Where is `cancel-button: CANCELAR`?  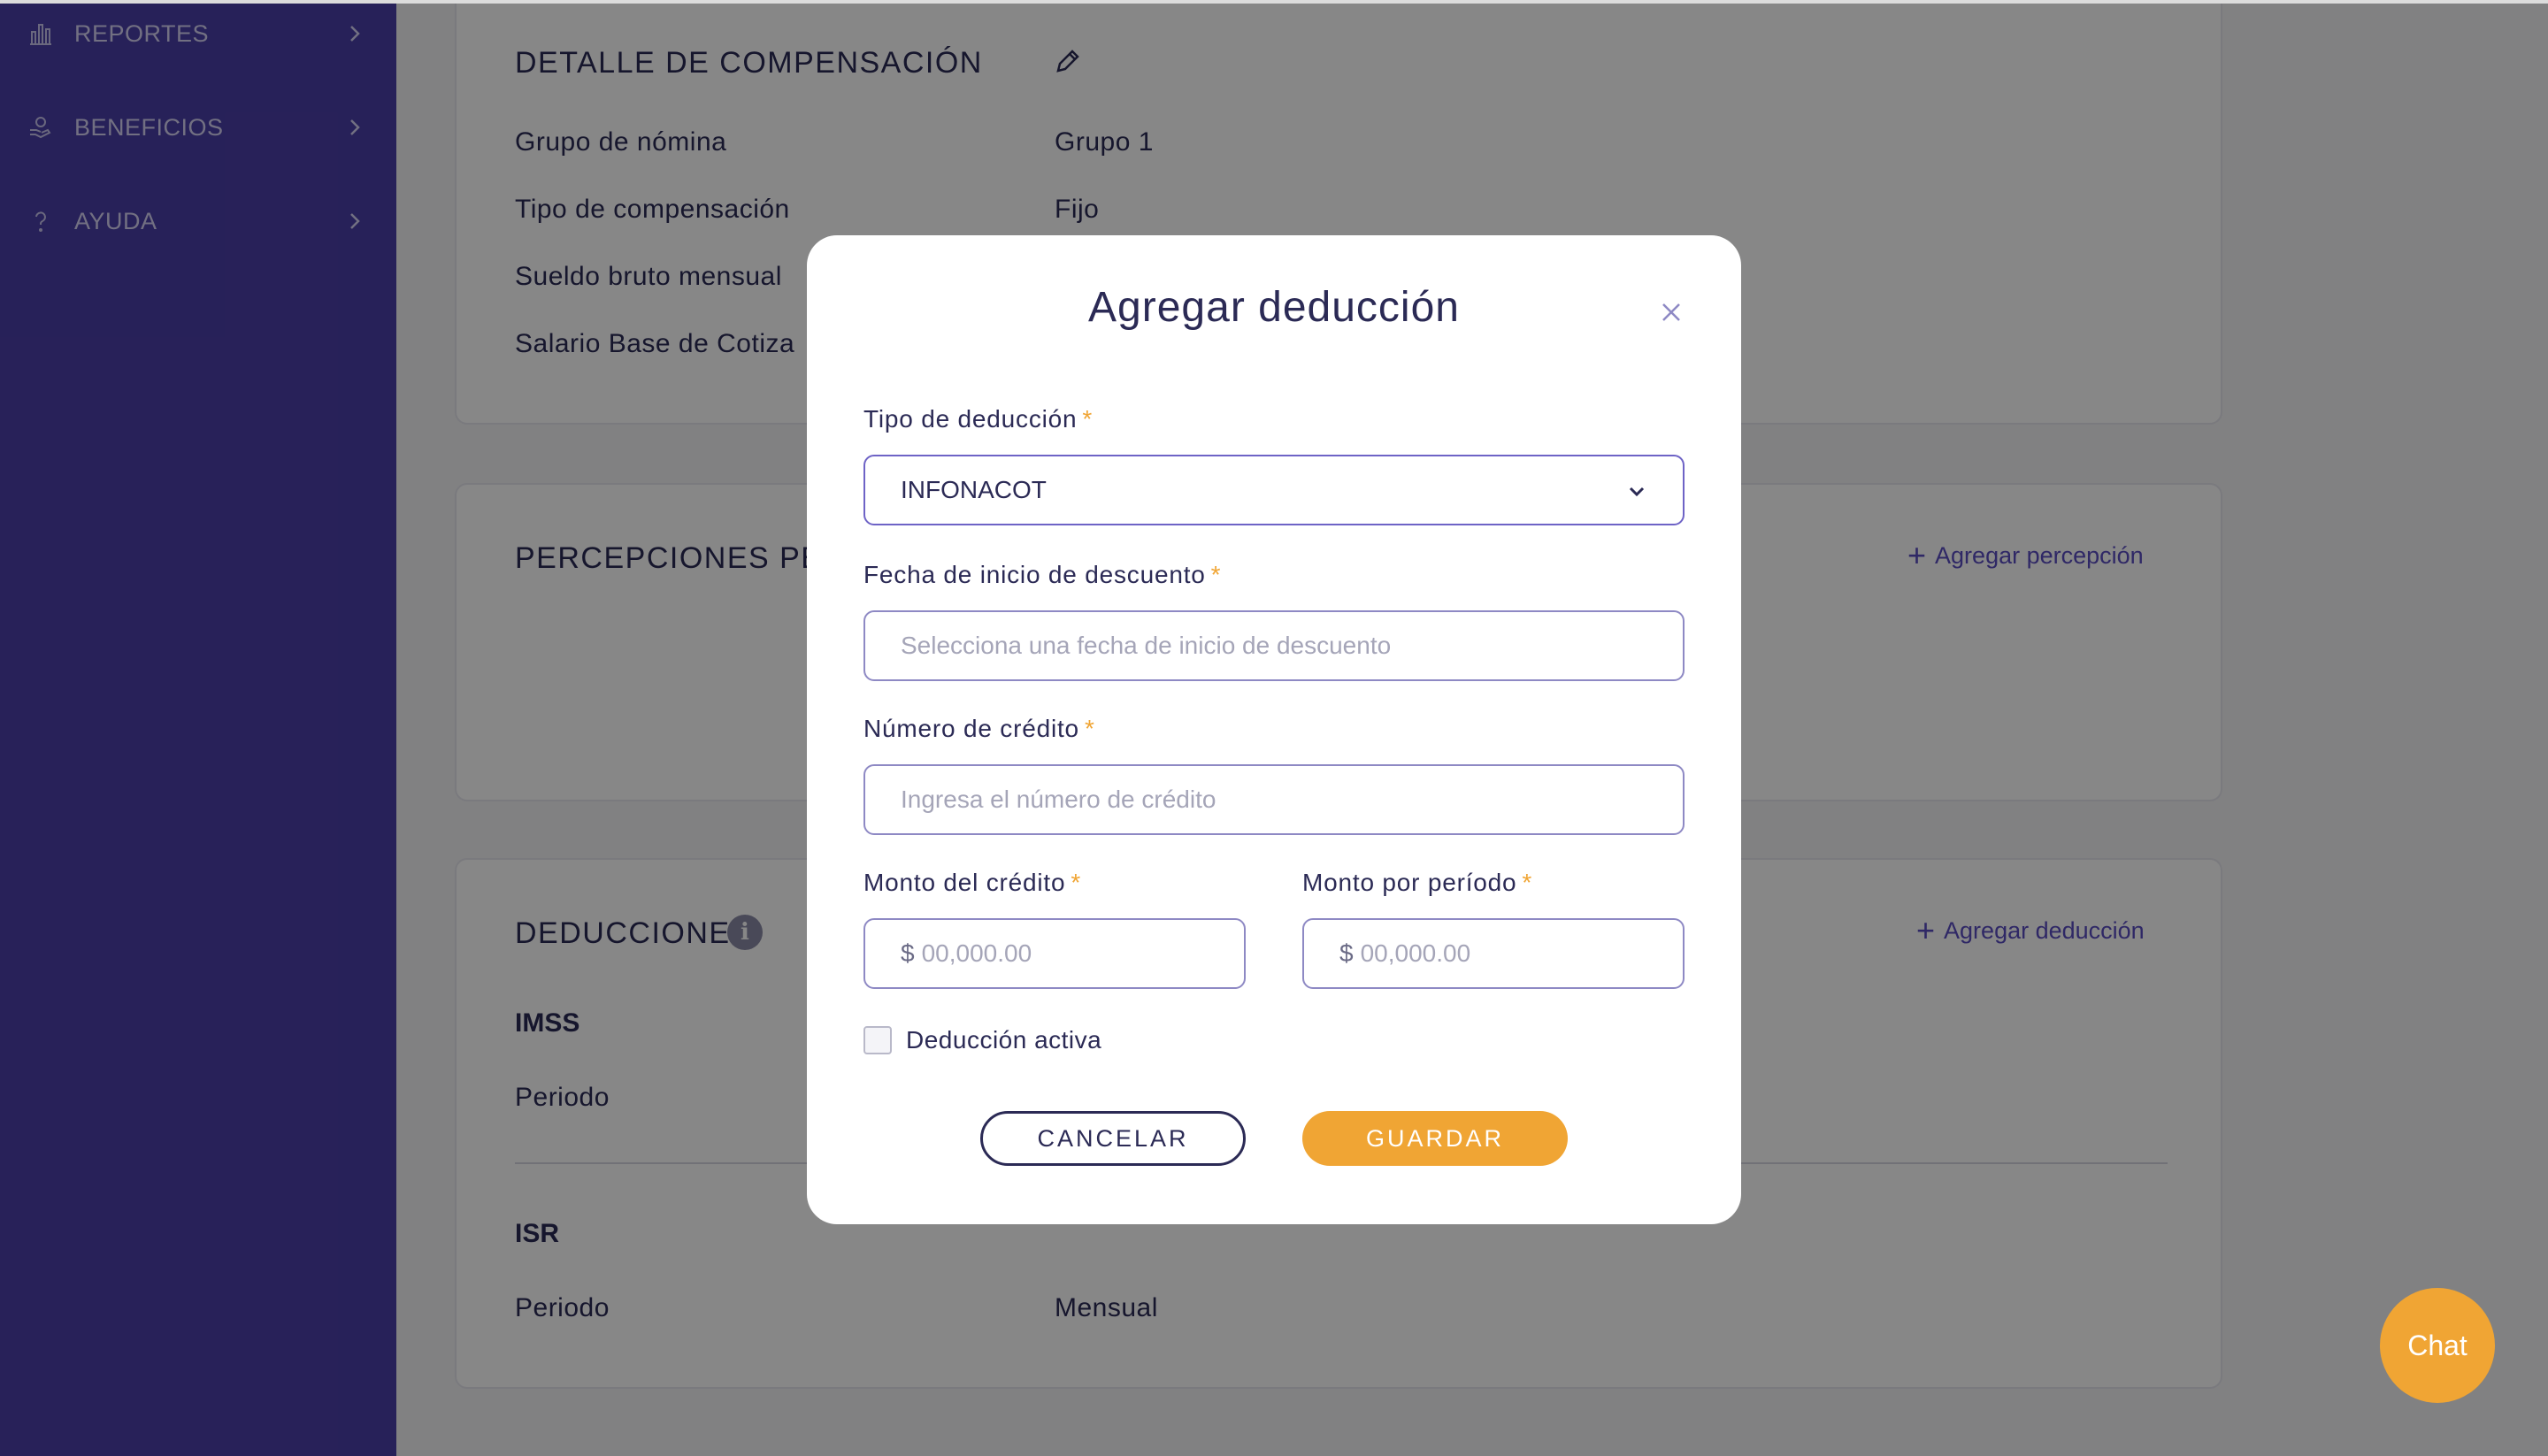 cancel-button: CANCELAR is located at coordinates (1113, 1138).